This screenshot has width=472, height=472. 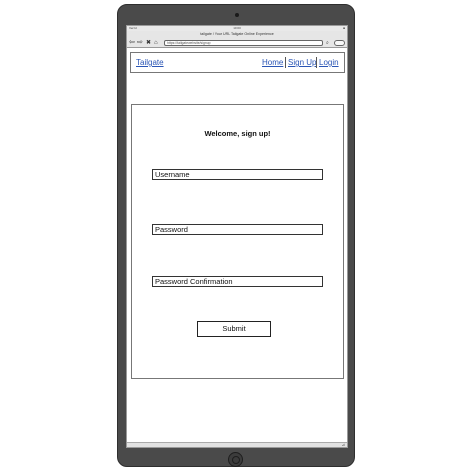 What do you see at coordinates (237, 62) in the screenshot?
I see `site-navbar: Tailgate Home Sign Up Login` at bounding box center [237, 62].